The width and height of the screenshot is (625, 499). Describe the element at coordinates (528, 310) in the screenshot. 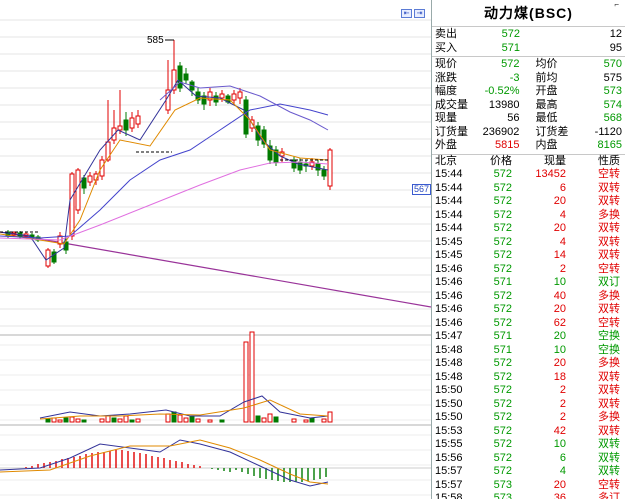

I see `trade-row: 15:46 572 20 双转` at that location.